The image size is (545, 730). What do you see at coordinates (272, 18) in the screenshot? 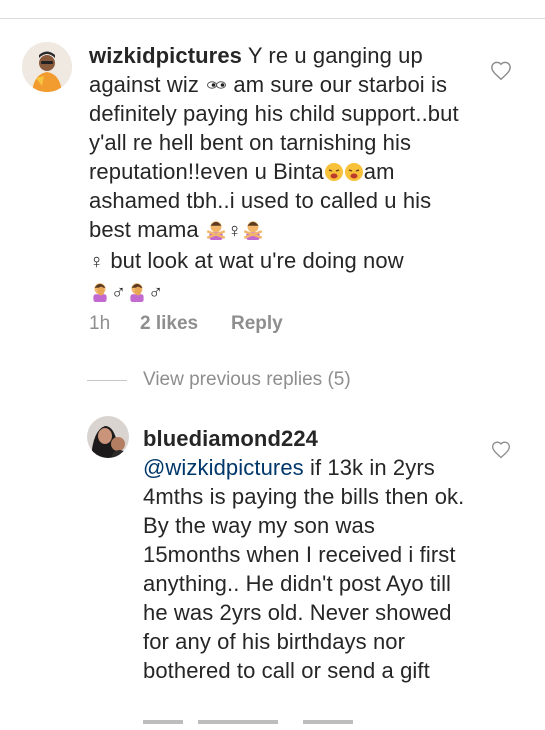
I see `top-divider` at bounding box center [272, 18].